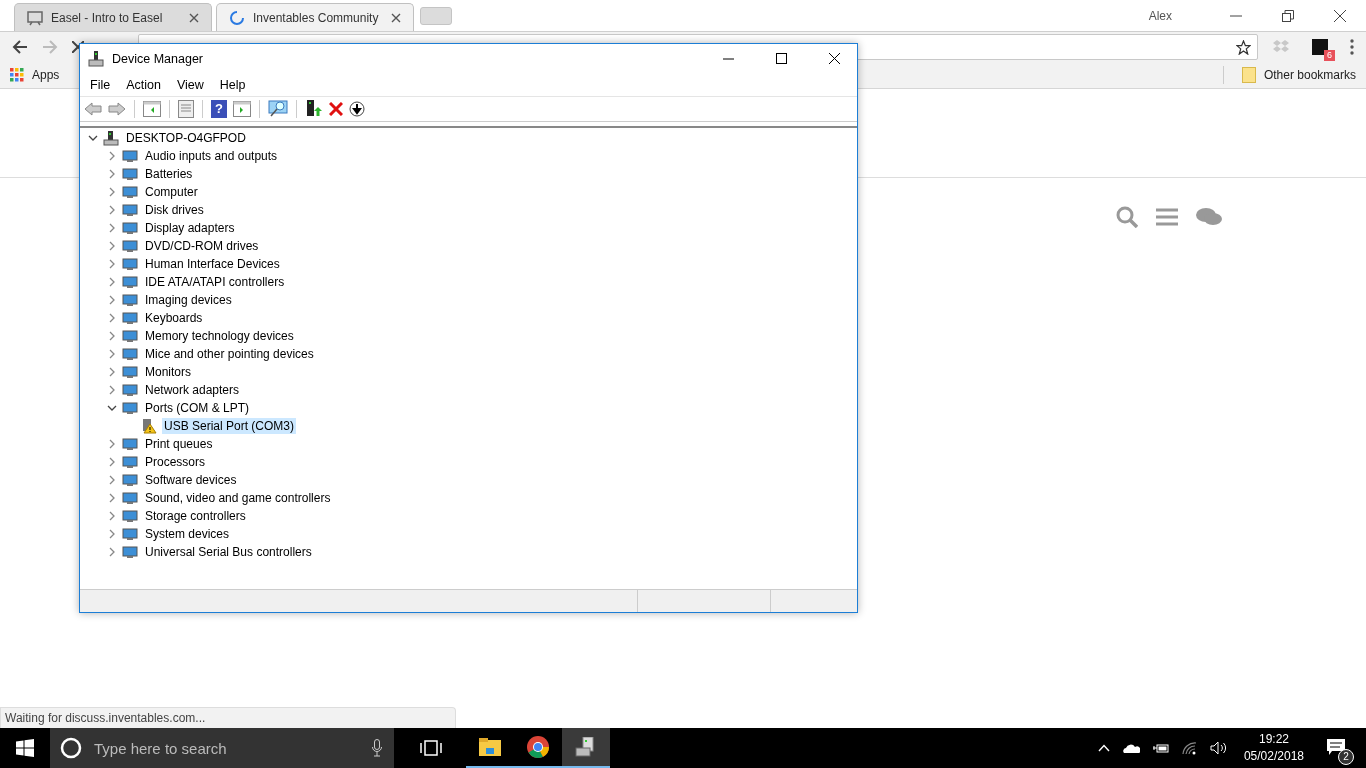 Image resolution: width=1366 pixels, height=768 pixels. Describe the element at coordinates (1329, 55) in the screenshot. I see `extension-badge: 6` at that location.